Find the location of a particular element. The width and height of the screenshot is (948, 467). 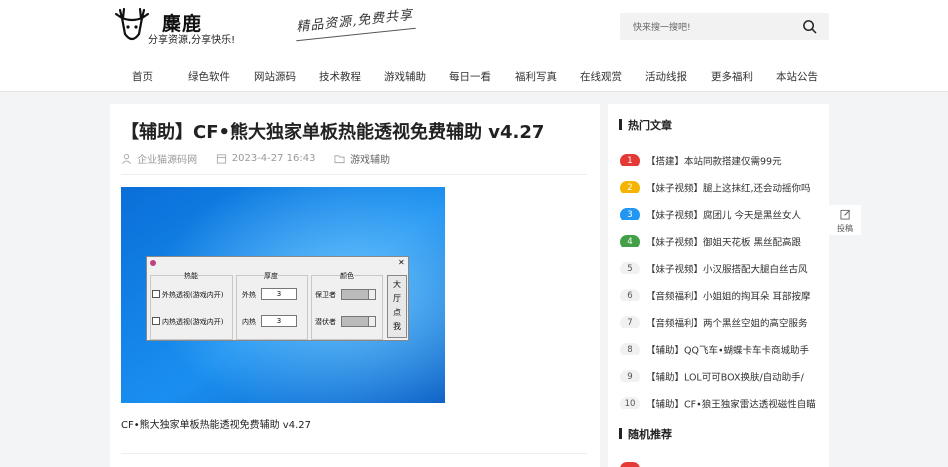

label-thickness: 厚度 is located at coordinates (271, 276).